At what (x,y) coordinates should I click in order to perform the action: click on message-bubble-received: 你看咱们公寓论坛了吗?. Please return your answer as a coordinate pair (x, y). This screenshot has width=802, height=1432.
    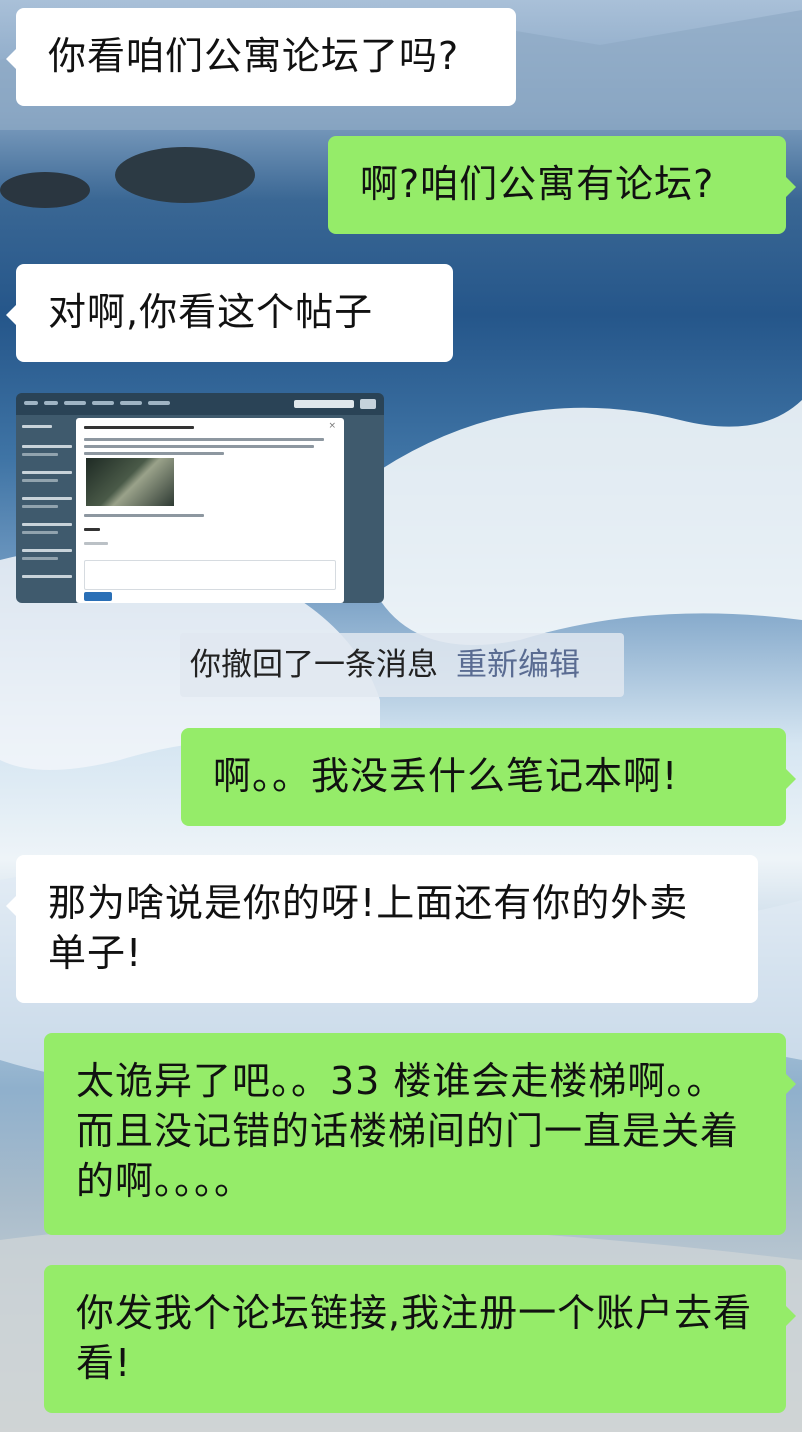
    Looking at the image, I should click on (261, 57).